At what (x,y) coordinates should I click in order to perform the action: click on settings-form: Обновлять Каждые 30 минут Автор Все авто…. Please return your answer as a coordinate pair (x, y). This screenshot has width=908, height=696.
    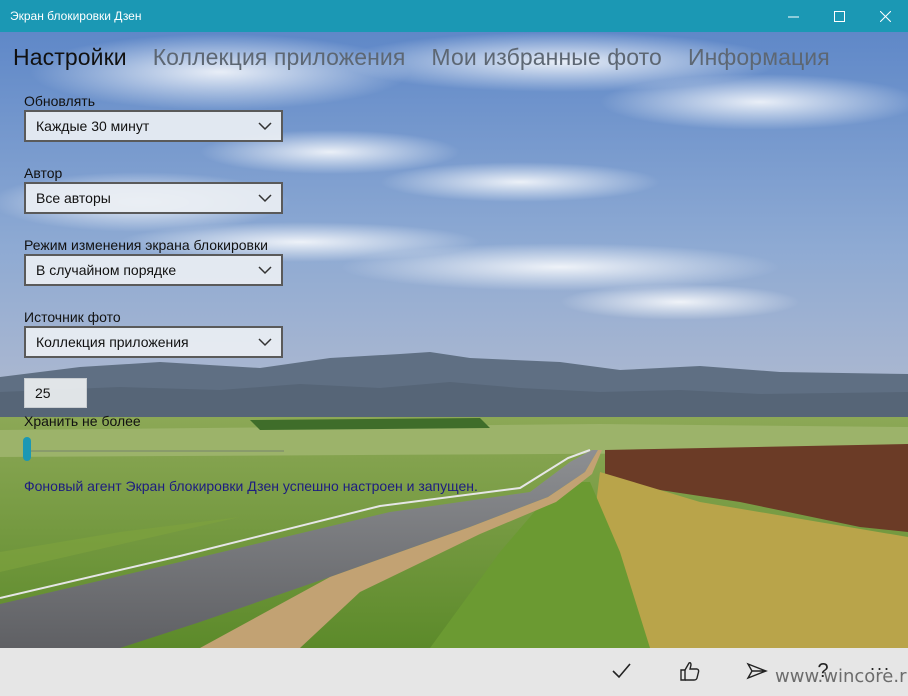
    Looking at the image, I should click on (174, 225).